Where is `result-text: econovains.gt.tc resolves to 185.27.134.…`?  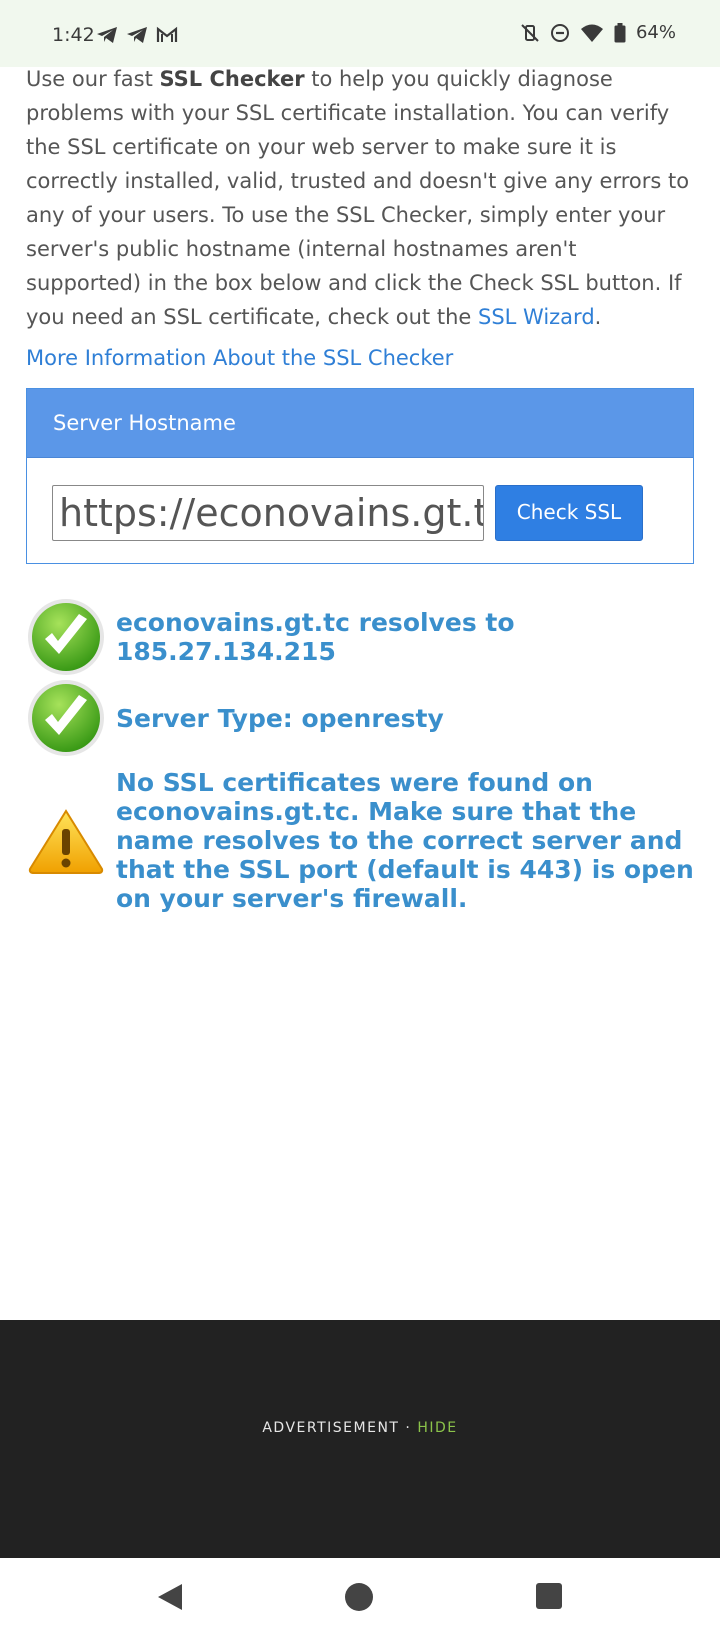
result-text: econovains.gt.tc resolves to 185.27.134.… is located at coordinates (315, 637).